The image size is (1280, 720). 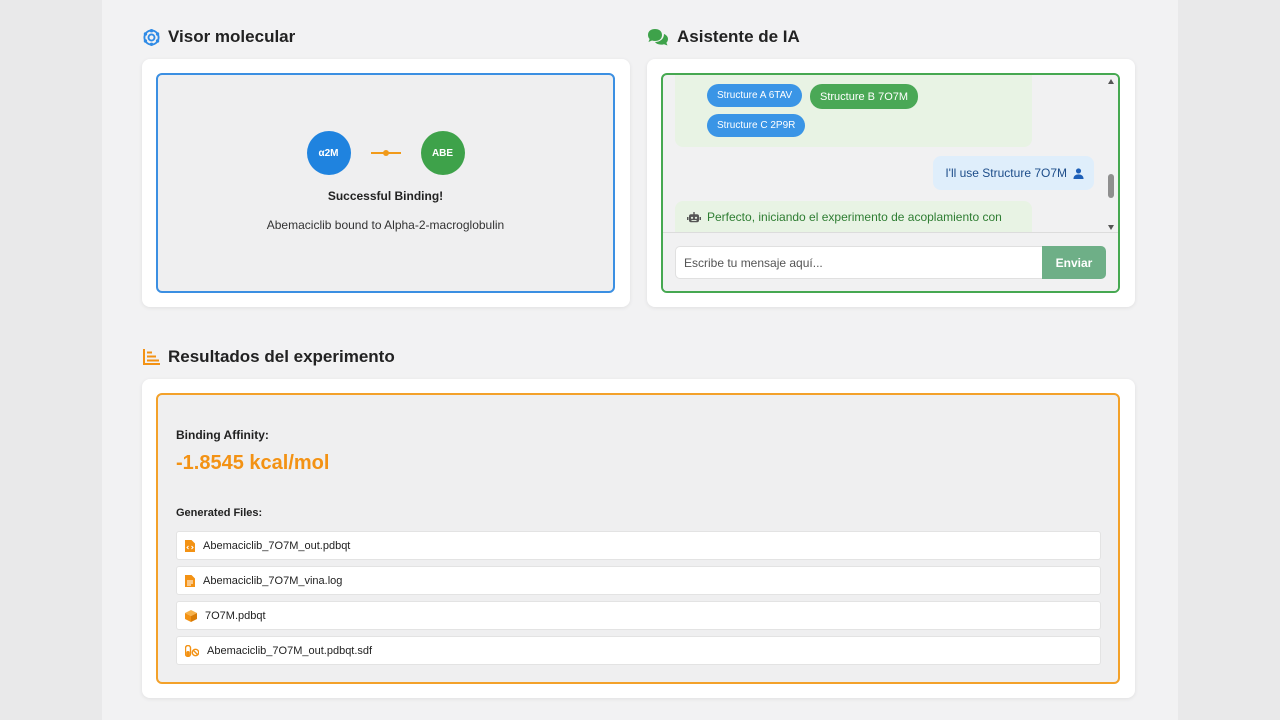 I want to click on robot-icon, so click(x=694, y=217).